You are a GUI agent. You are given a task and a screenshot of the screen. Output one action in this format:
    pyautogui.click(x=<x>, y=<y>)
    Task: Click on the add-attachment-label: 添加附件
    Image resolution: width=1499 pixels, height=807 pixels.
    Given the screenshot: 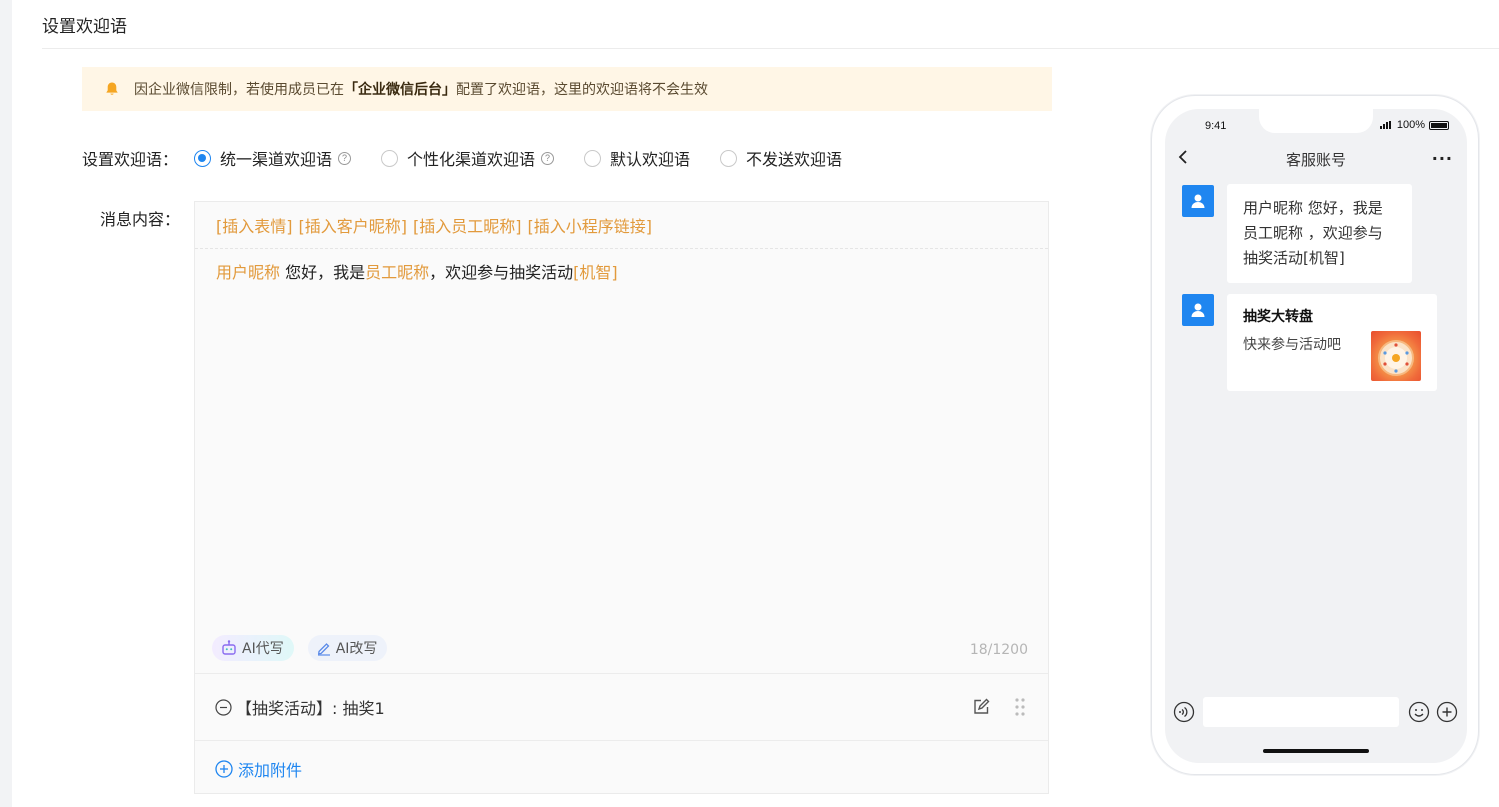 What is the action you would take?
    pyautogui.click(x=270, y=770)
    